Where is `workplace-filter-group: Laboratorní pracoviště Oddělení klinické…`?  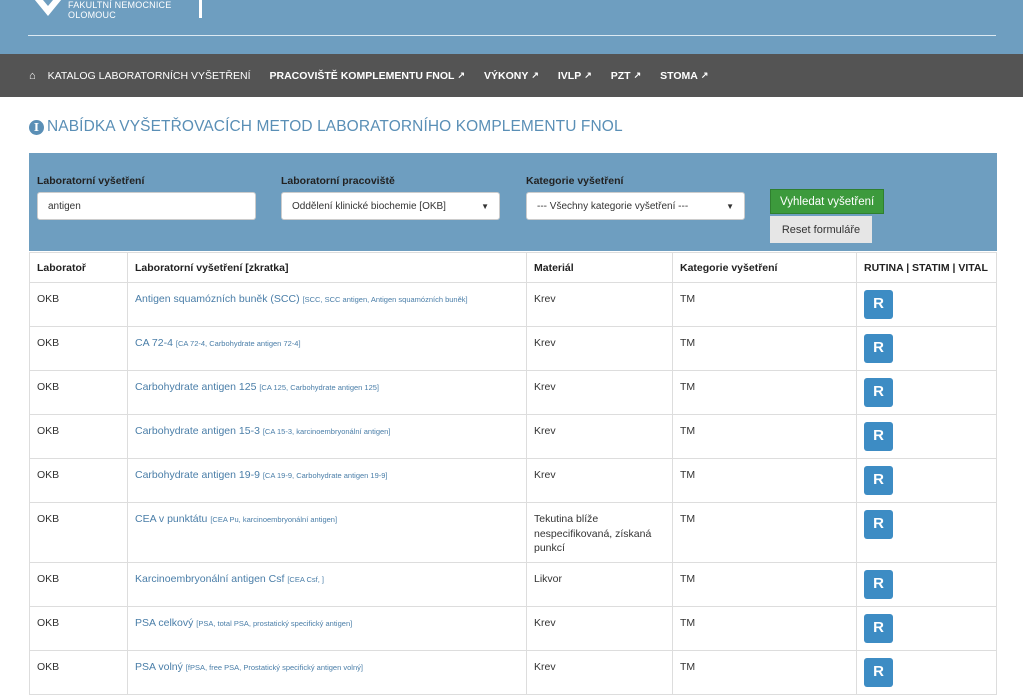 workplace-filter-group: Laboratorní pracoviště Oddělení klinické… is located at coordinates (390, 197).